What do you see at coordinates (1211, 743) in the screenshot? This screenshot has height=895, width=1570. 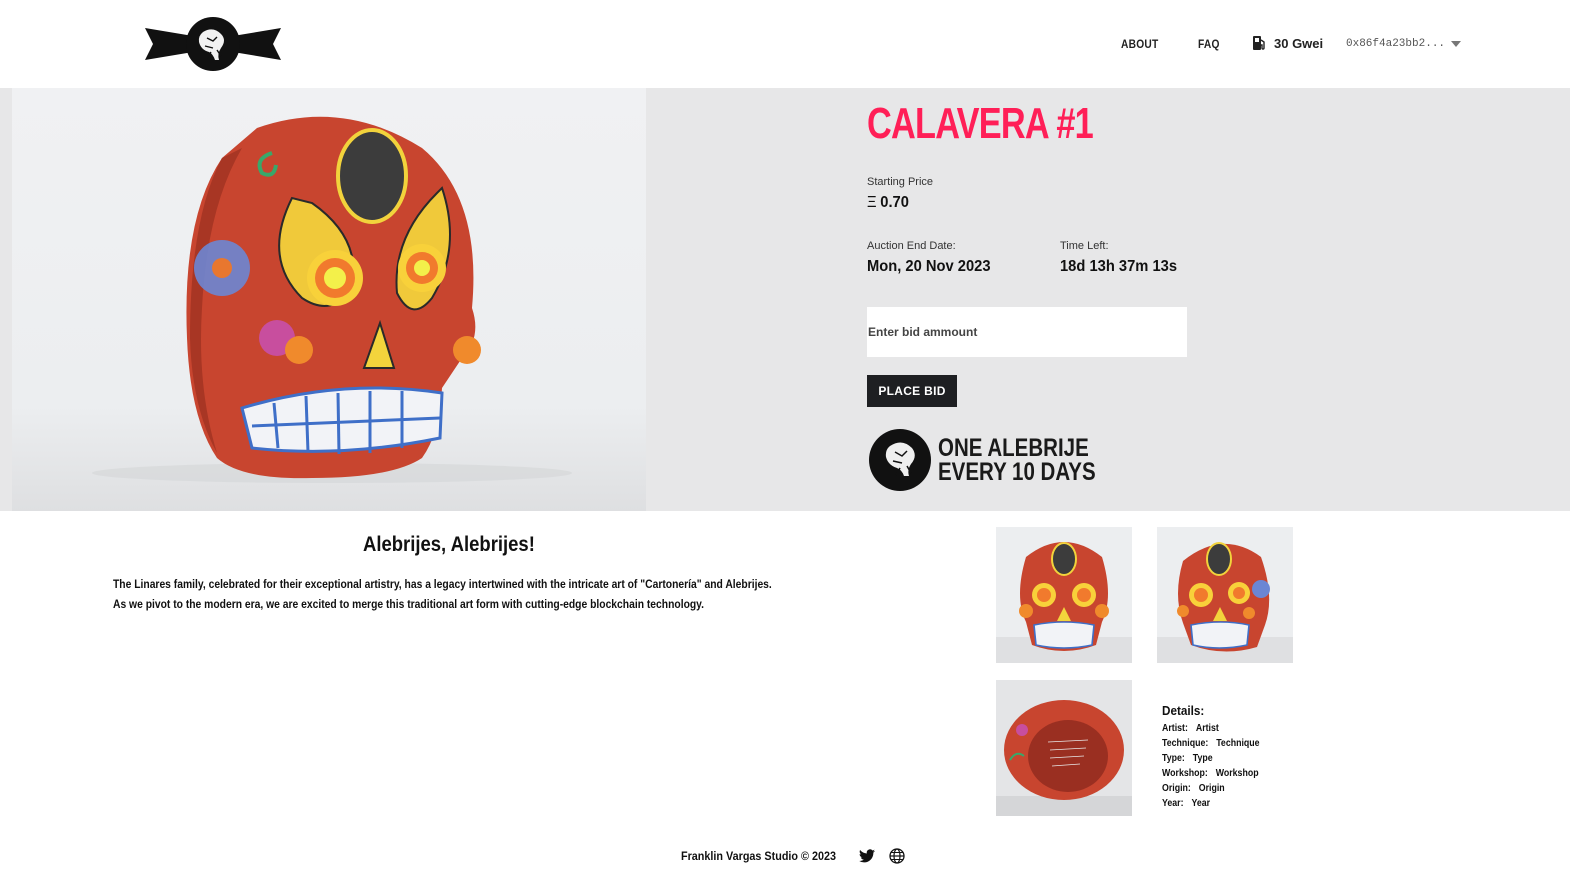 I see `detail-row-technique: Technique` at bounding box center [1211, 743].